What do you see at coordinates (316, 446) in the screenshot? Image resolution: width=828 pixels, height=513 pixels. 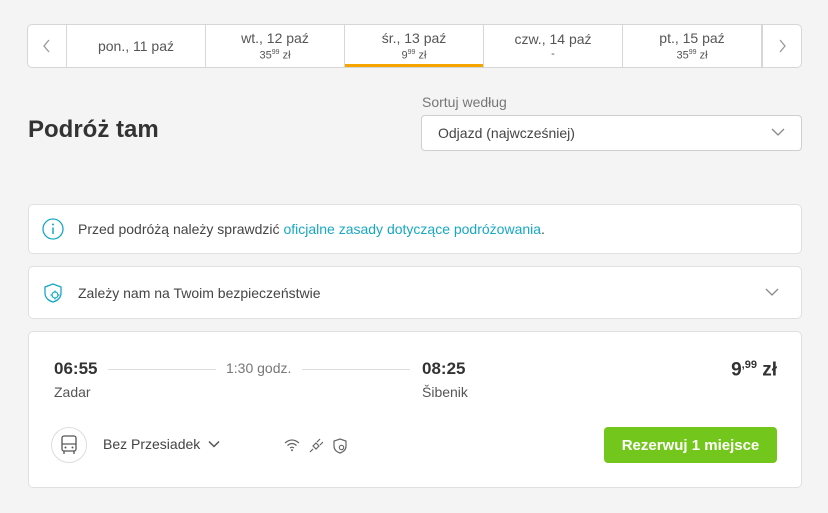 I see `power-plug-icon` at bounding box center [316, 446].